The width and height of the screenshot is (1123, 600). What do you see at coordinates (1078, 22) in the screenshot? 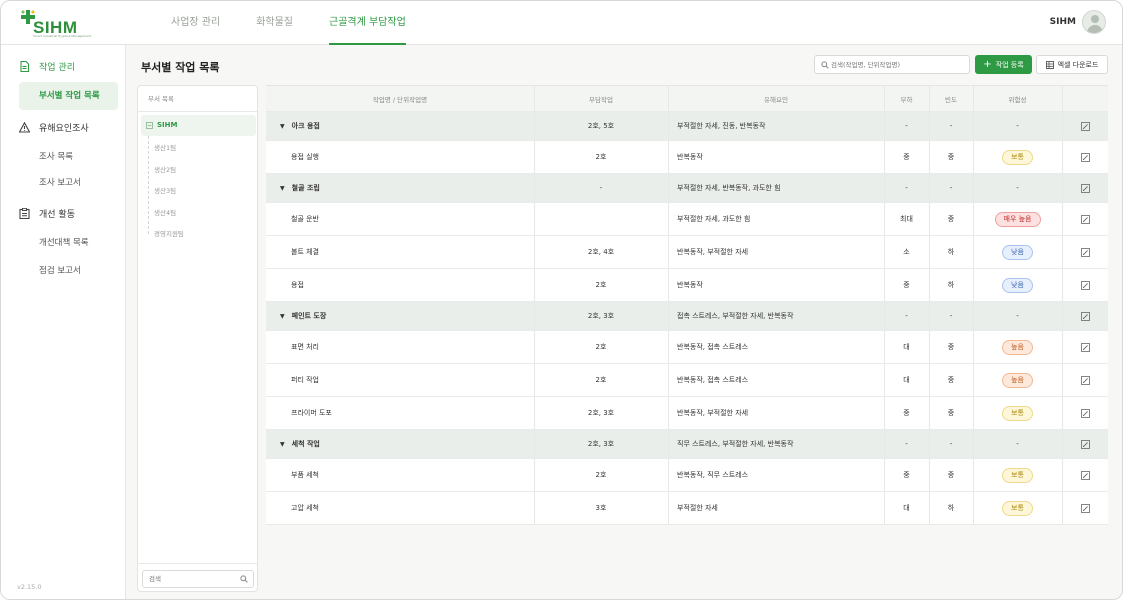
I see `user-menu: SIHM` at bounding box center [1078, 22].